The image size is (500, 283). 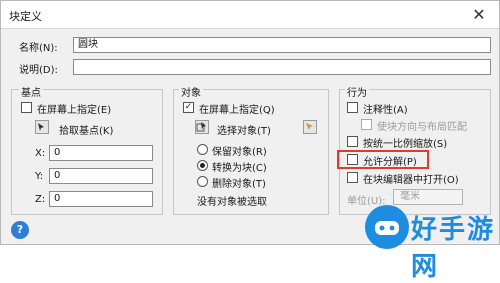 What do you see at coordinates (38, 70) in the screenshot?
I see `description-label: 说明(D):` at bounding box center [38, 70].